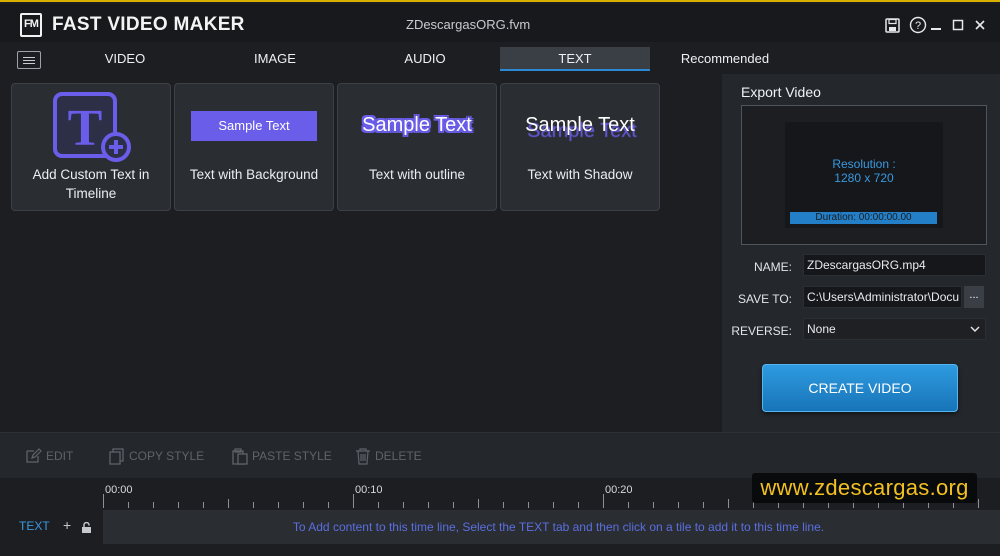 The image size is (1000, 556). I want to click on paste-style-label: PASTE STYLE, so click(292, 456).